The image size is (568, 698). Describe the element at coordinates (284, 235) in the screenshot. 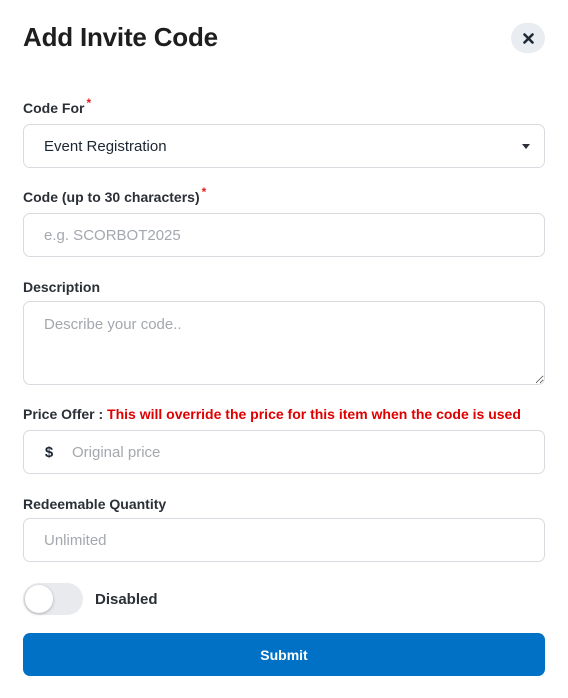

I see `code-input` at that location.